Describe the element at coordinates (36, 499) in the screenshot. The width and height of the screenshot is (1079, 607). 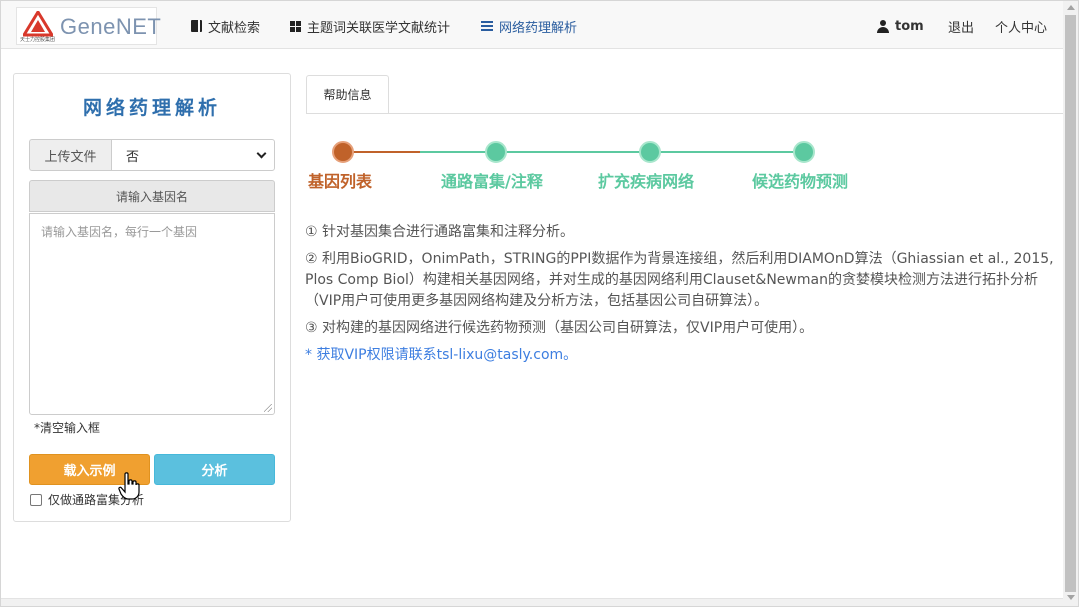
I see `enrichment-only-checkbox` at that location.